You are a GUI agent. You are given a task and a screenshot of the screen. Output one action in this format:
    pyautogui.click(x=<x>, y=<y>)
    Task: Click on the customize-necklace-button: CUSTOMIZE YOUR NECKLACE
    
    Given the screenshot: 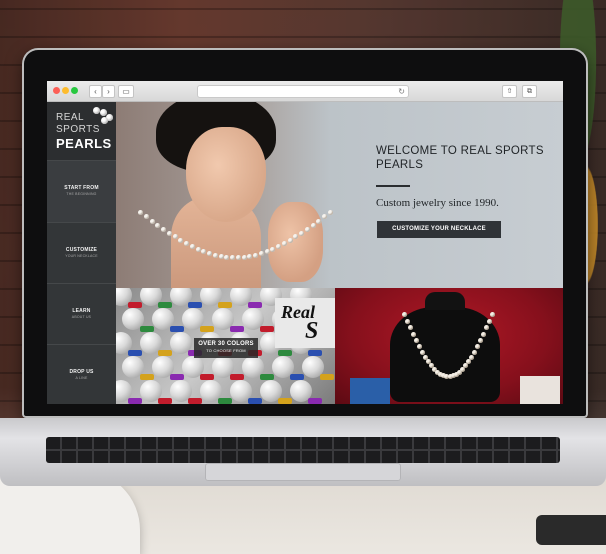 What is the action you would take?
    pyautogui.click(x=439, y=229)
    